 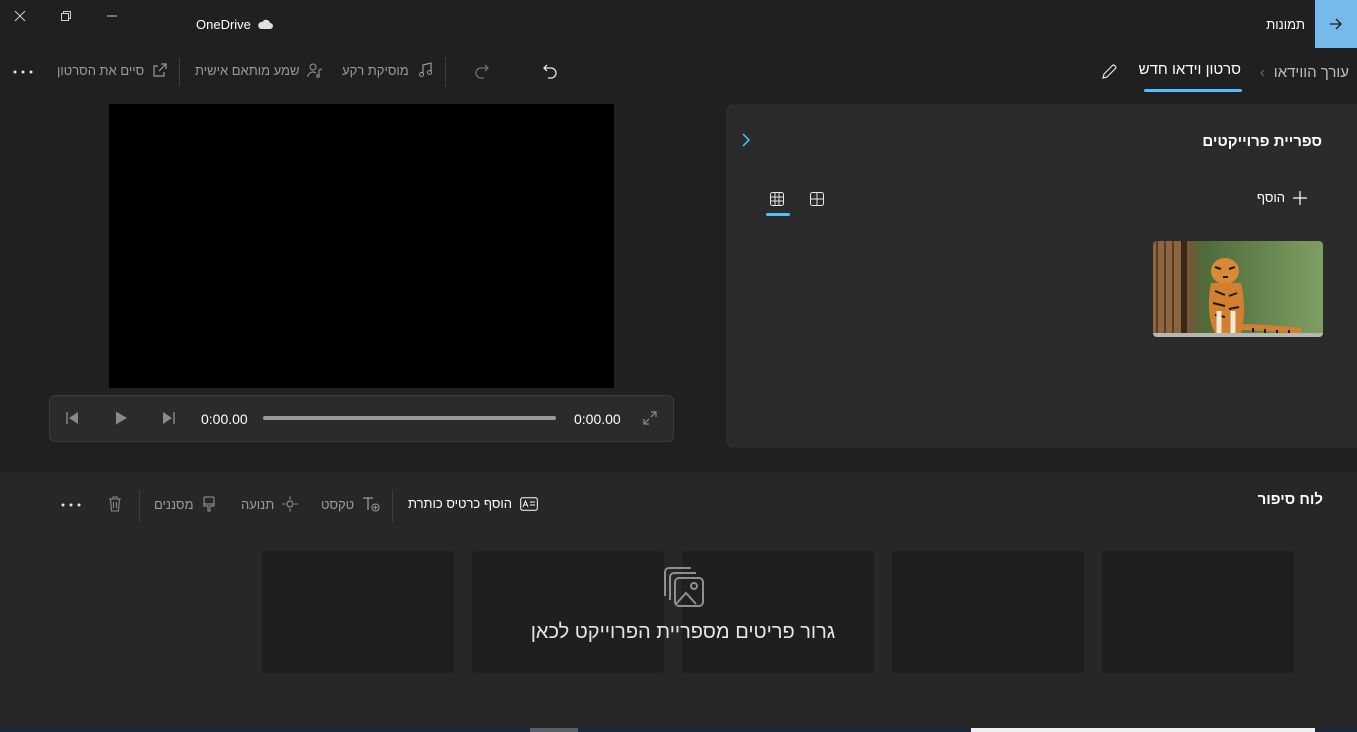 I want to click on arrow-right-icon, so click(x=1336, y=24).